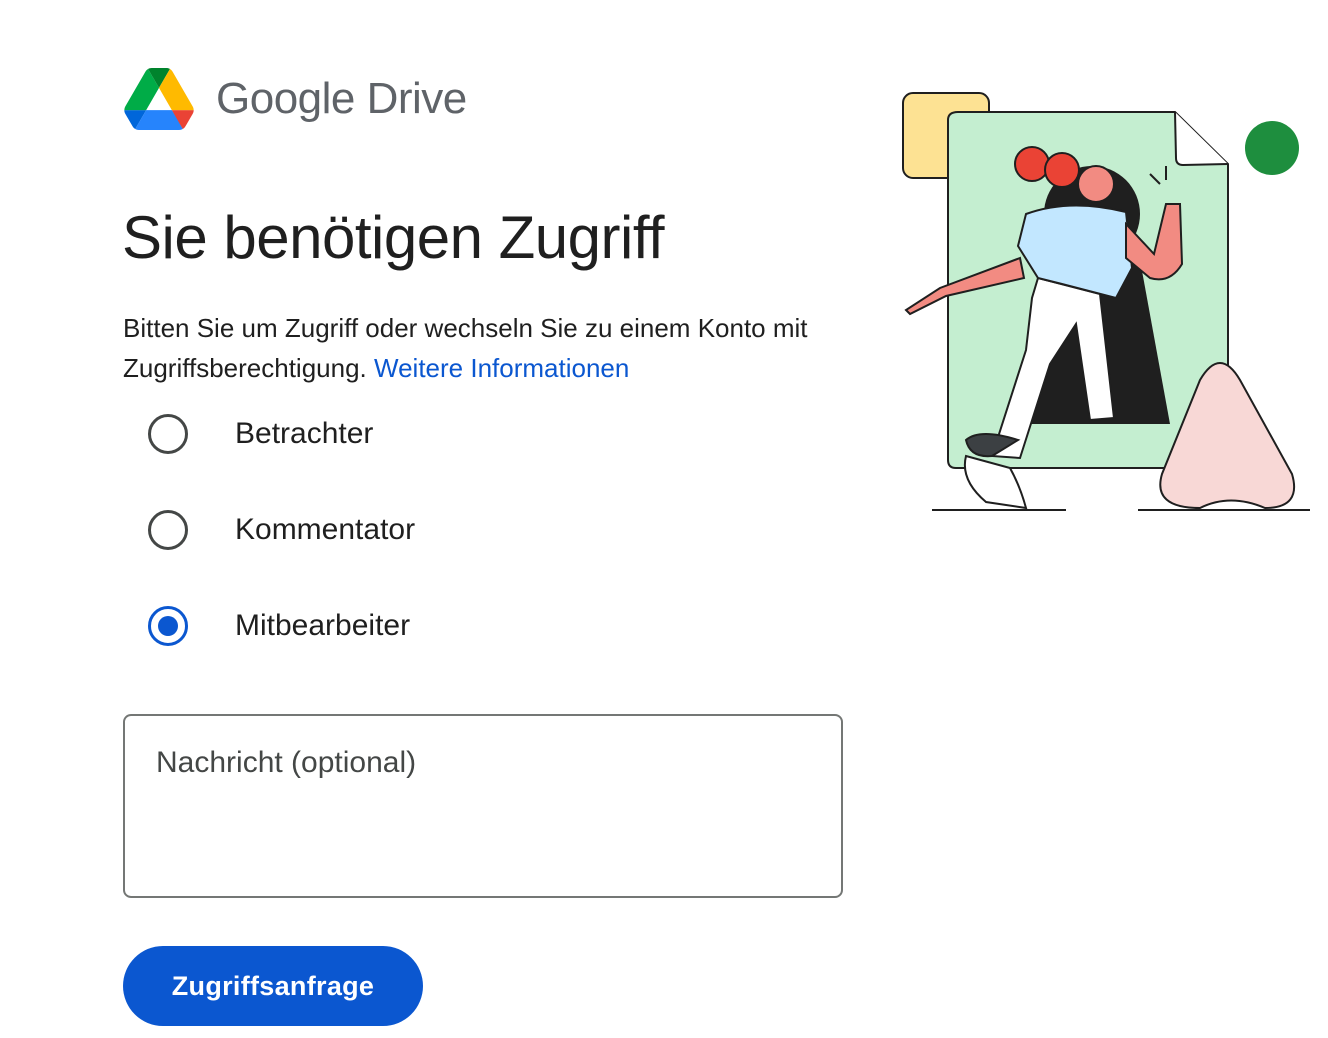 Image resolution: width=1328 pixels, height=1038 pixels. What do you see at coordinates (323, 625) in the screenshot?
I see `role-label-editor: Mitbearbeiter` at bounding box center [323, 625].